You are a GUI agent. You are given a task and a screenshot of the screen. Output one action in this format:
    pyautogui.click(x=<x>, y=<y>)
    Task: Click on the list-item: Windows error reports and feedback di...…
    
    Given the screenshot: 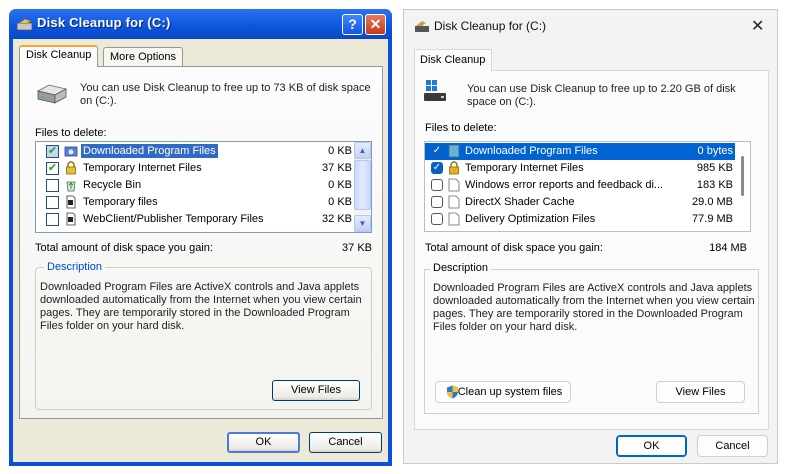 What is the action you would take?
    pyautogui.click(x=580, y=185)
    